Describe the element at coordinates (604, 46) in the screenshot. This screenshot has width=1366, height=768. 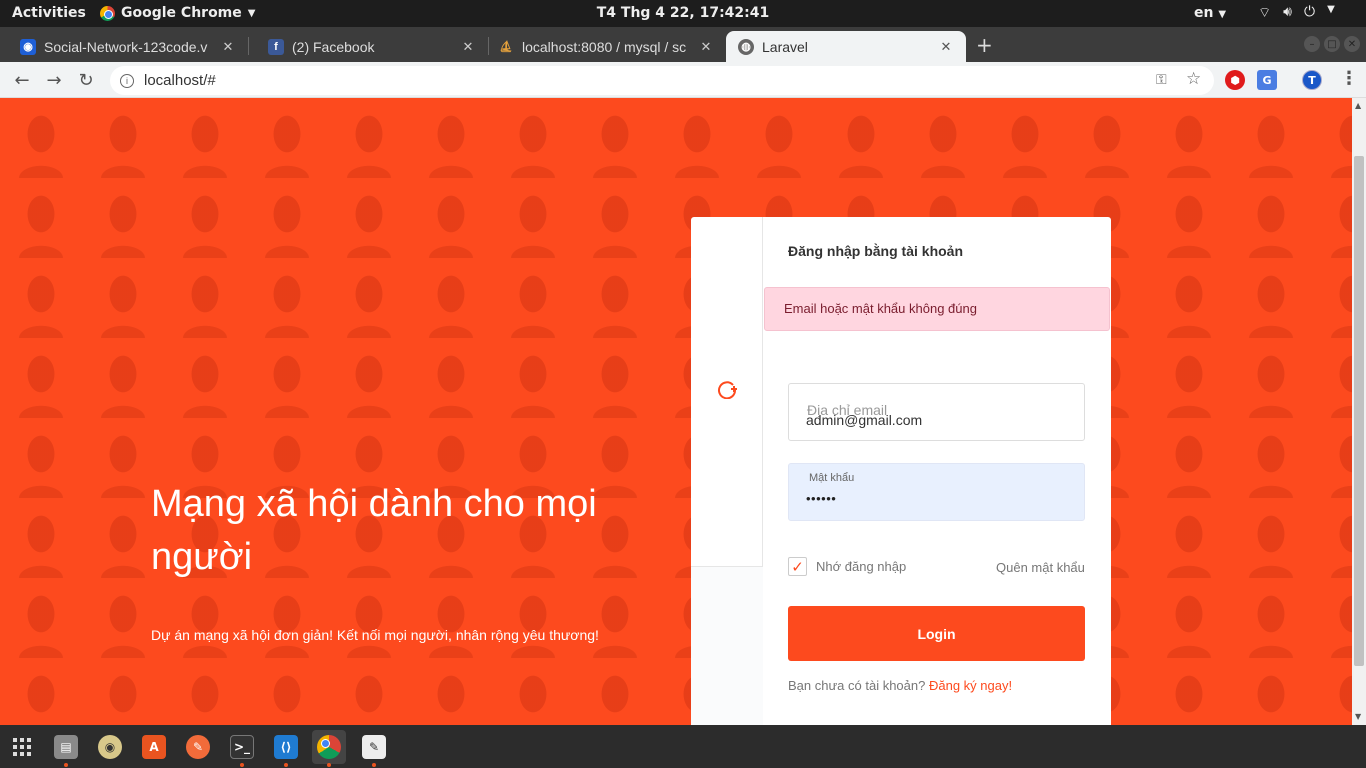
I see `tab-title: localhost:8080 / mysql / sc` at that location.